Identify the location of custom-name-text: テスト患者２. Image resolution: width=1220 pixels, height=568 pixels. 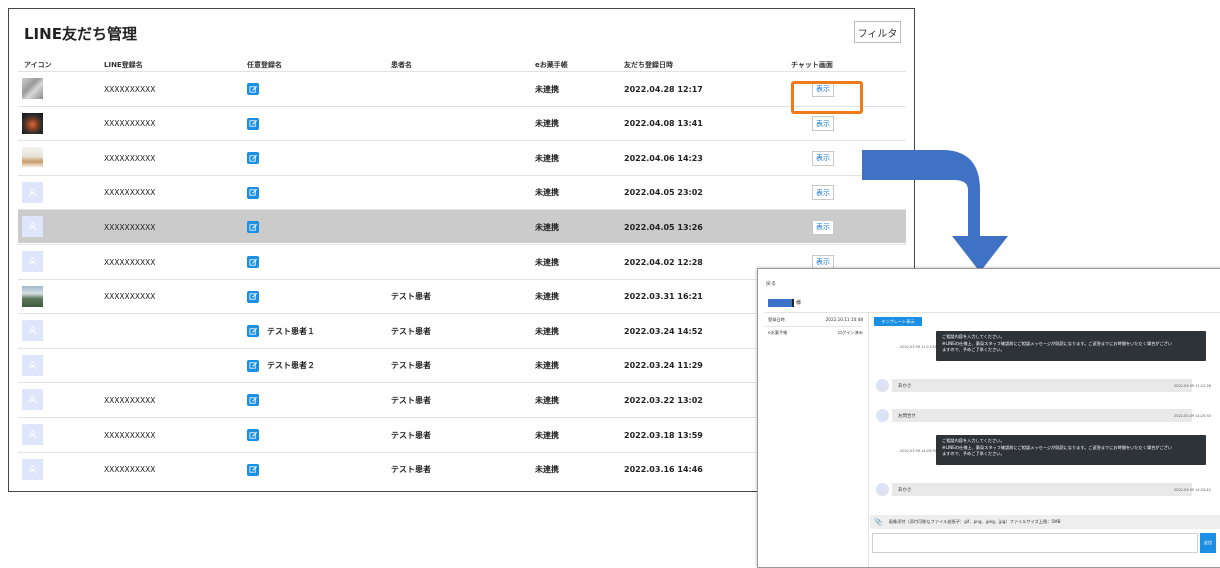
(291, 366).